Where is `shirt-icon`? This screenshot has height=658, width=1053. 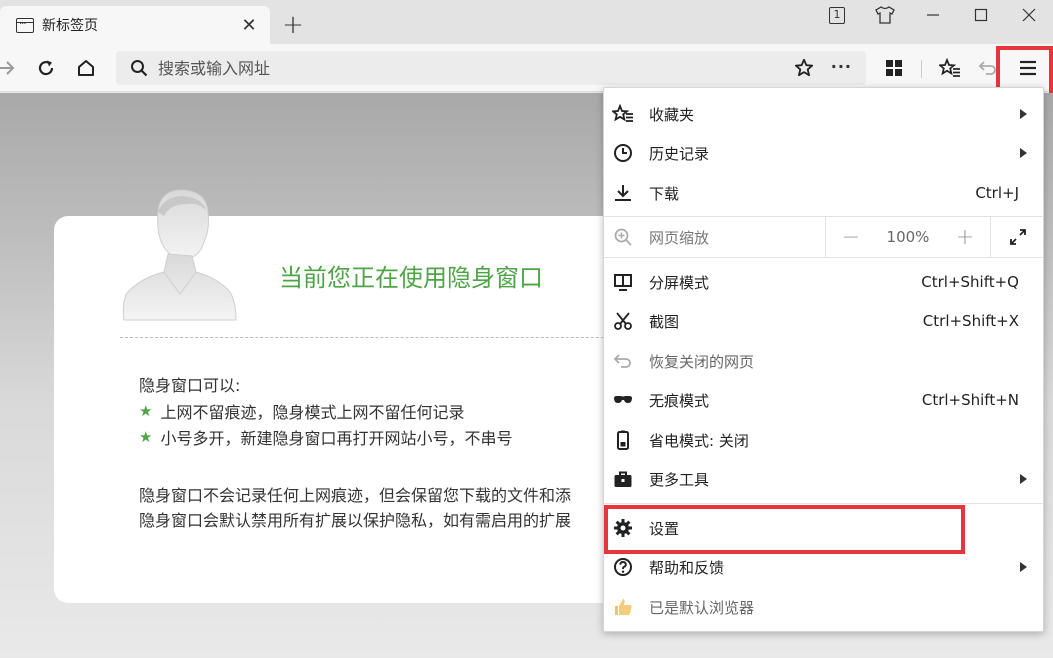 shirt-icon is located at coordinates (885, 15).